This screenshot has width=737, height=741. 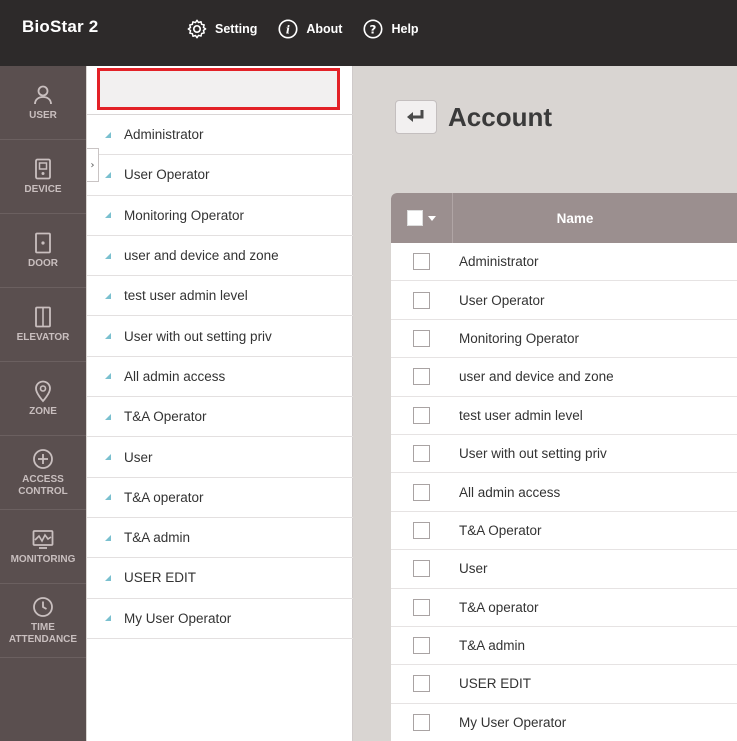 What do you see at coordinates (43, 337) in the screenshot?
I see `sidebar-item-label: ELEVATOR` at bounding box center [43, 337].